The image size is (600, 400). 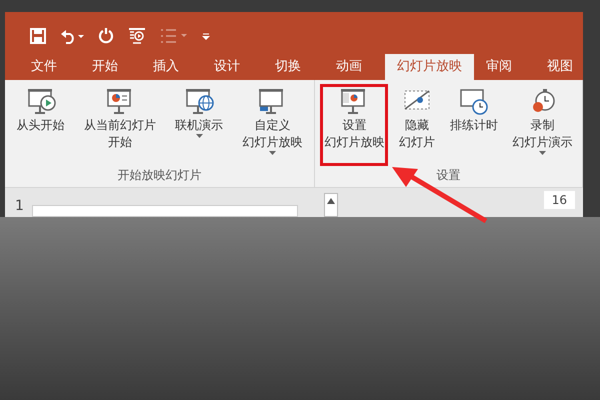 What do you see at coordinates (448, 175) in the screenshot?
I see `group-label: 设置` at bounding box center [448, 175].